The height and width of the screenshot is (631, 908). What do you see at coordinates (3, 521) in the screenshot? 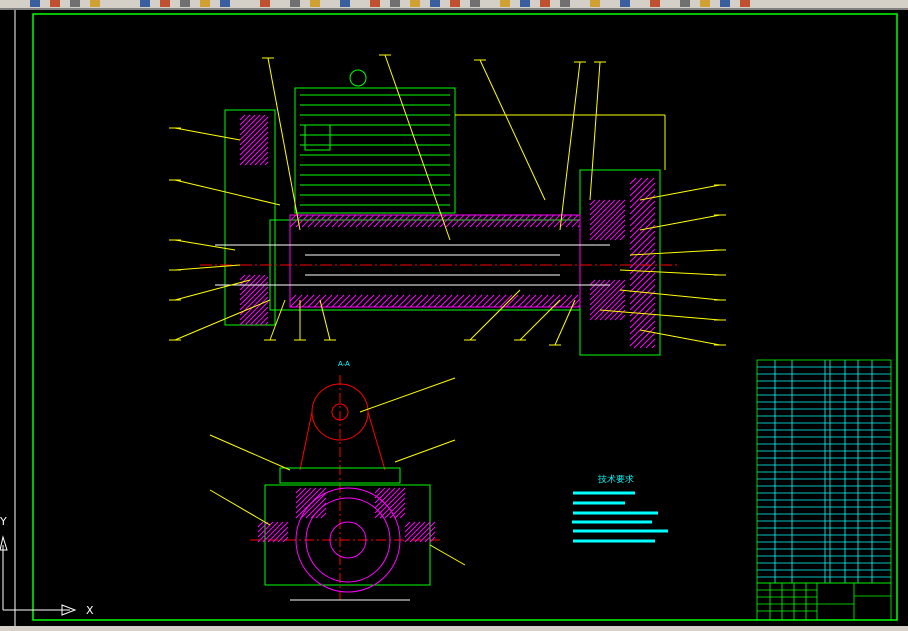
I see `y-axis-label: Y` at bounding box center [3, 521].